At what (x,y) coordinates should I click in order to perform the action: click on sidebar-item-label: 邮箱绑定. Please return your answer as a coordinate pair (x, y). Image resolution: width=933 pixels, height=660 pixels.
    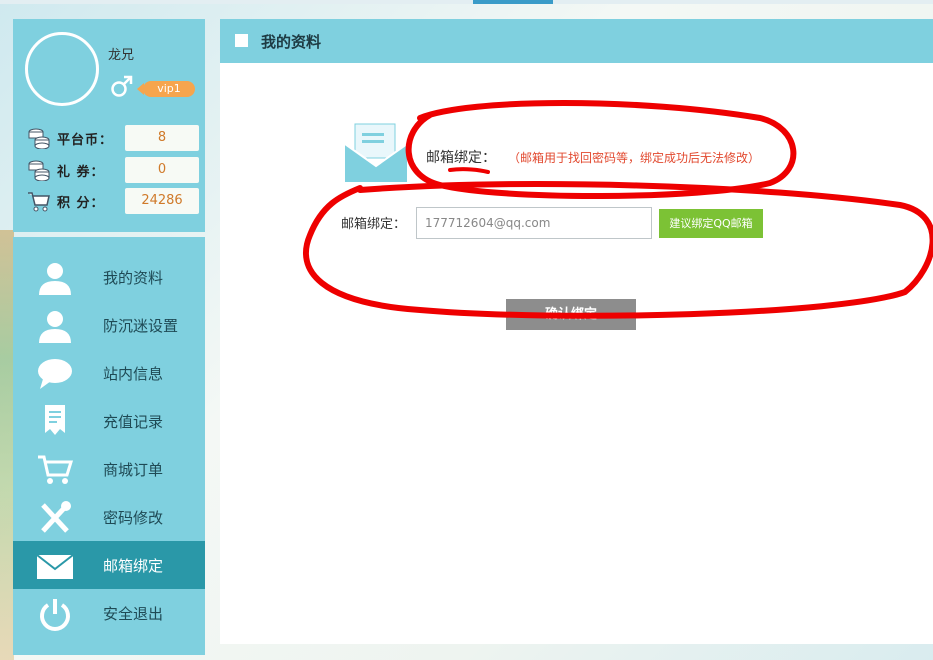
    Looking at the image, I should click on (133, 566).